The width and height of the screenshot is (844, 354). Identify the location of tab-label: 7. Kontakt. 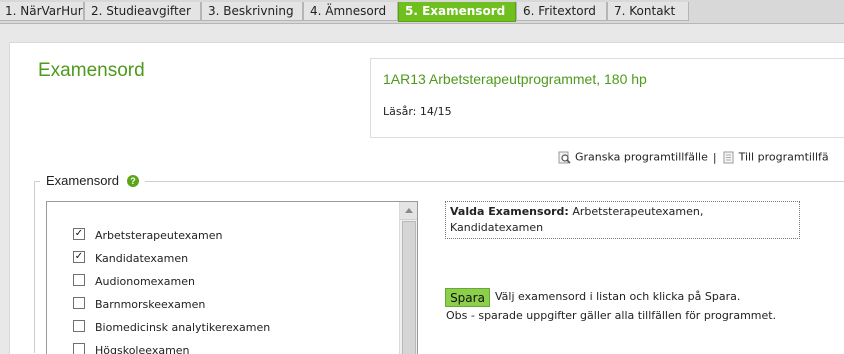
(645, 11).